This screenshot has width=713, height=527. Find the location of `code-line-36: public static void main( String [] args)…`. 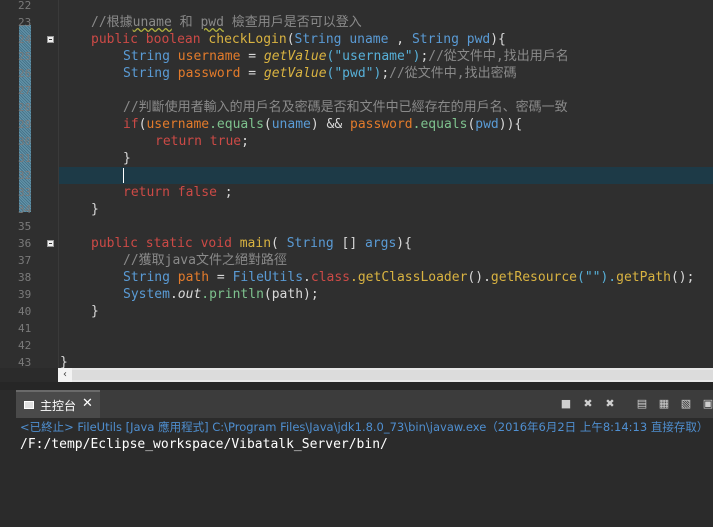

code-line-36: public static void main( String [] args)… is located at coordinates (386, 243).